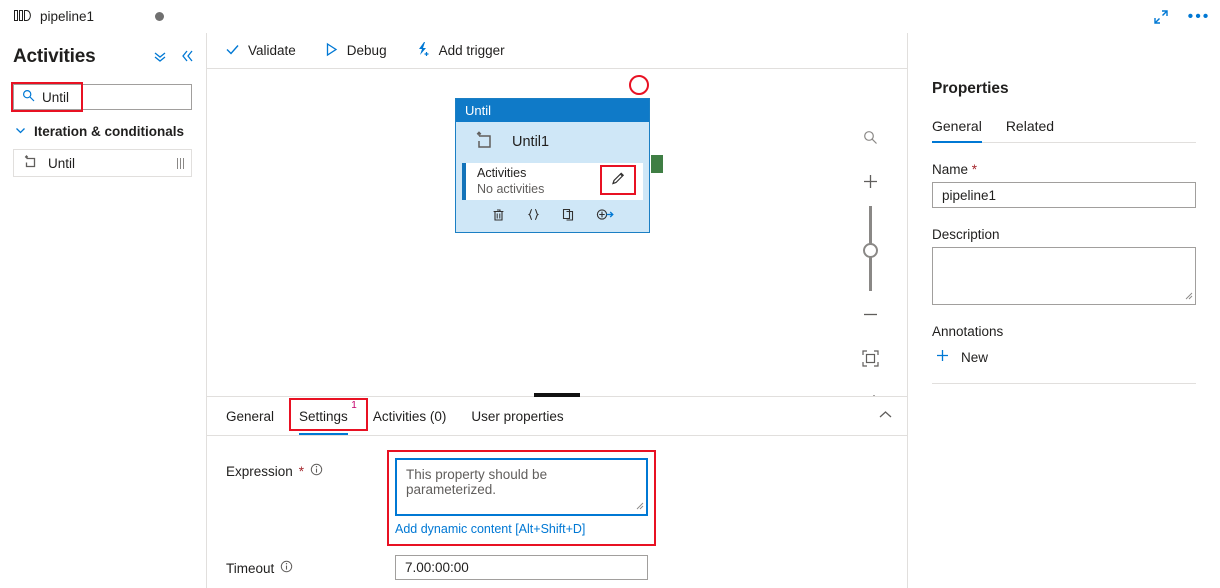 The width and height of the screenshot is (1220, 588). What do you see at coordinates (54, 56) in the screenshot?
I see `activities-title: Activities` at bounding box center [54, 56].